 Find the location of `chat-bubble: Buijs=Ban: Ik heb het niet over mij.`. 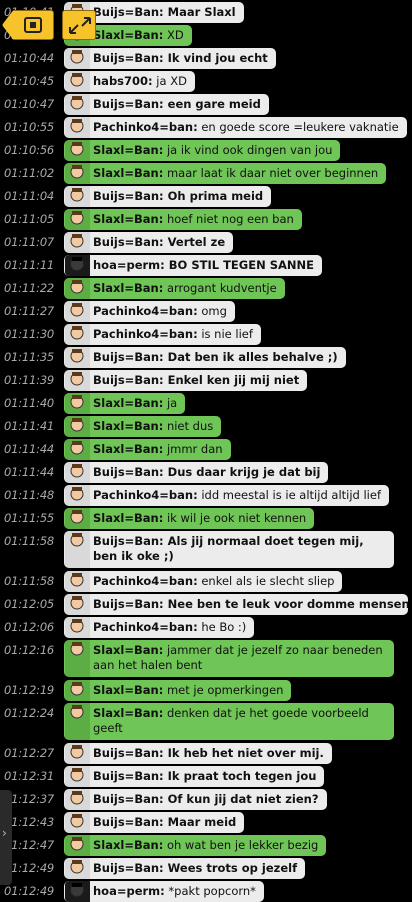

chat-bubble: Buijs=Ban: Ik heb het niet over mij. is located at coordinates (198, 753).